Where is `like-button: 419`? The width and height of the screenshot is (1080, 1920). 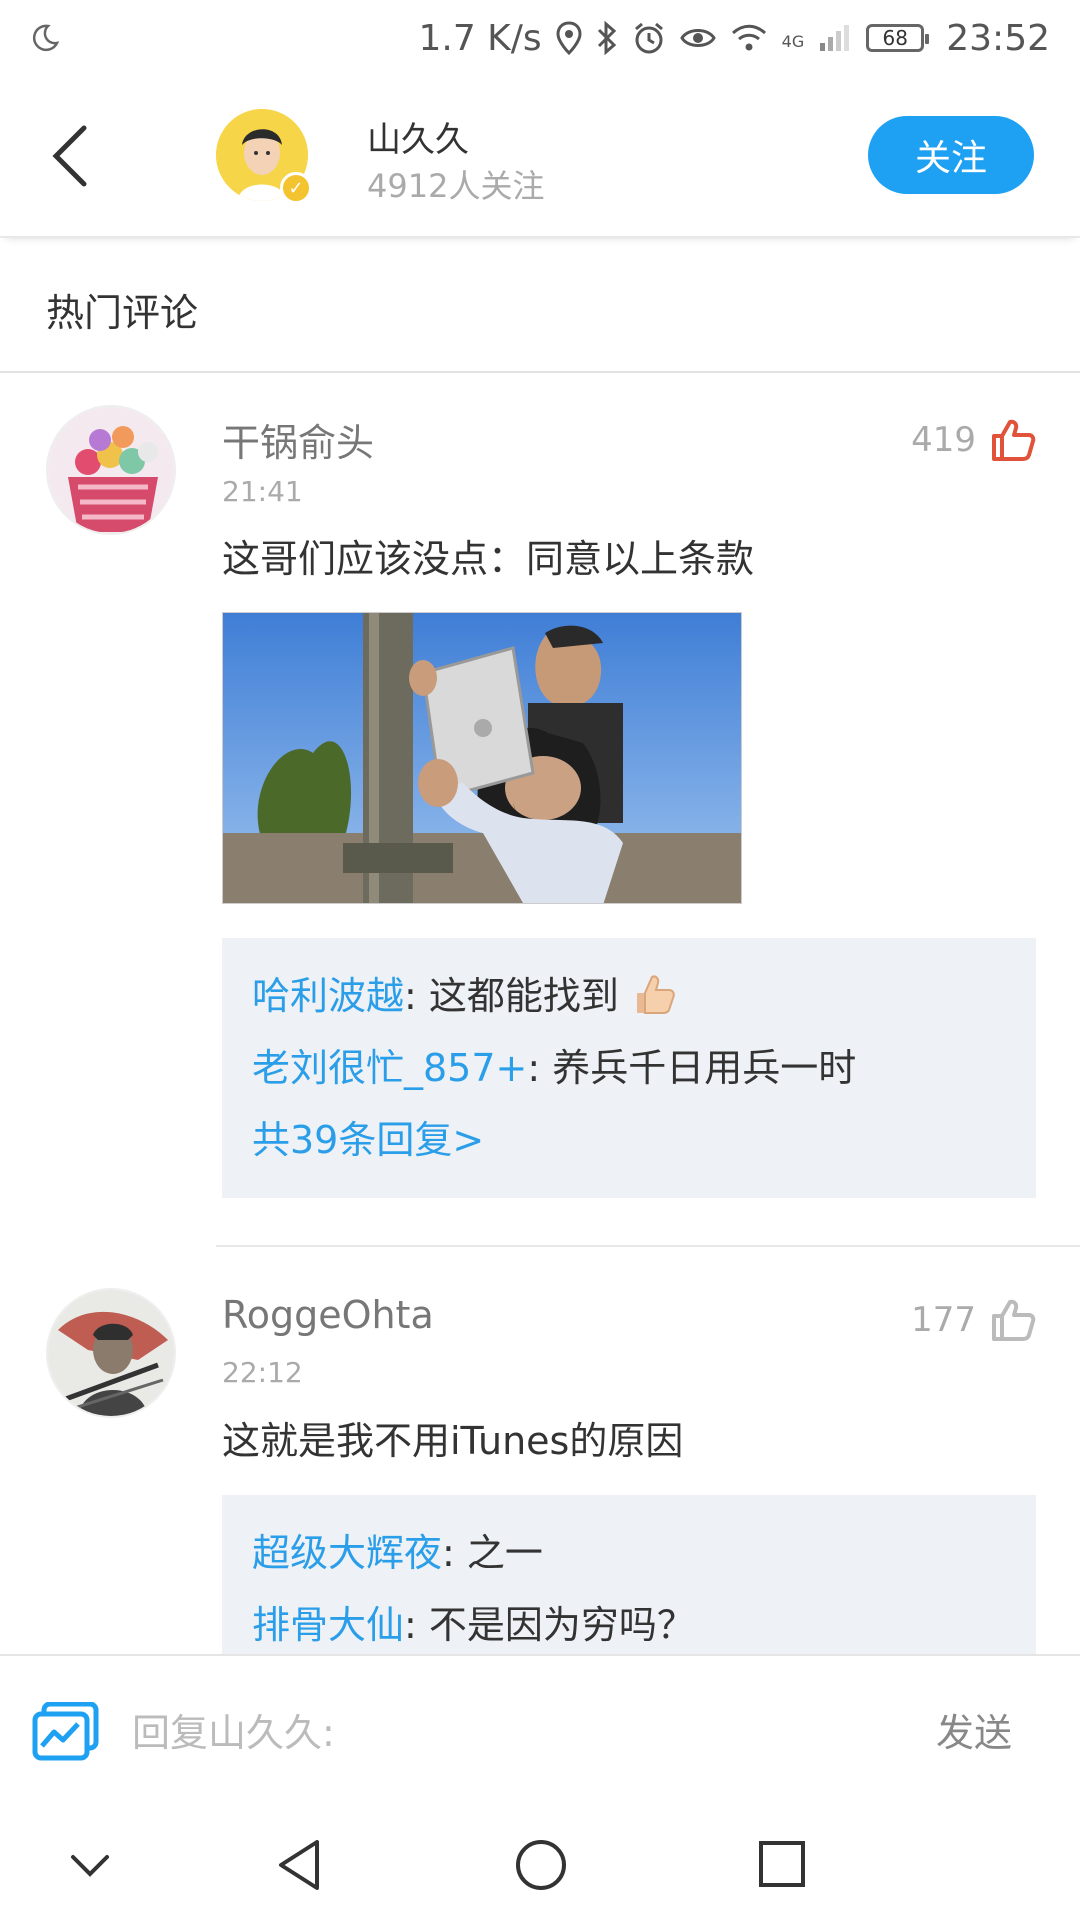 like-button: 419 is located at coordinates (973, 440).